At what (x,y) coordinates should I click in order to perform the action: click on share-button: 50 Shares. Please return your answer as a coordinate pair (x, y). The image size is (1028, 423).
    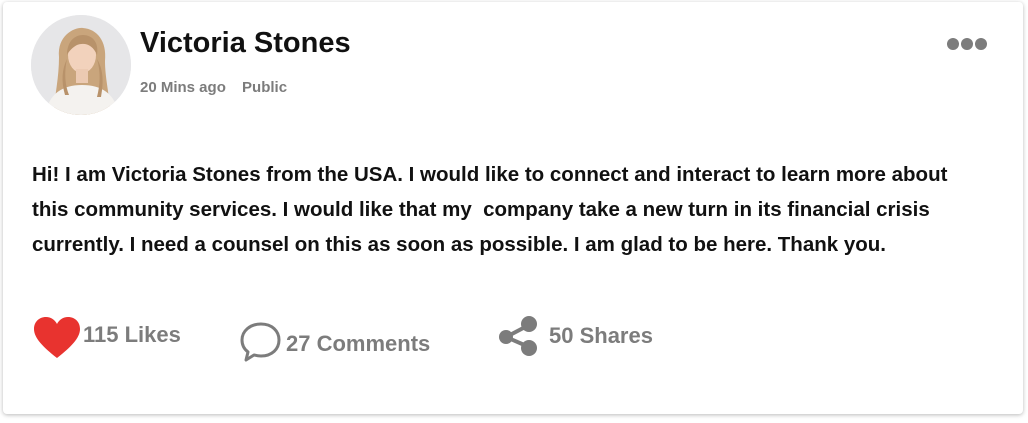
    Looking at the image, I should click on (575, 336).